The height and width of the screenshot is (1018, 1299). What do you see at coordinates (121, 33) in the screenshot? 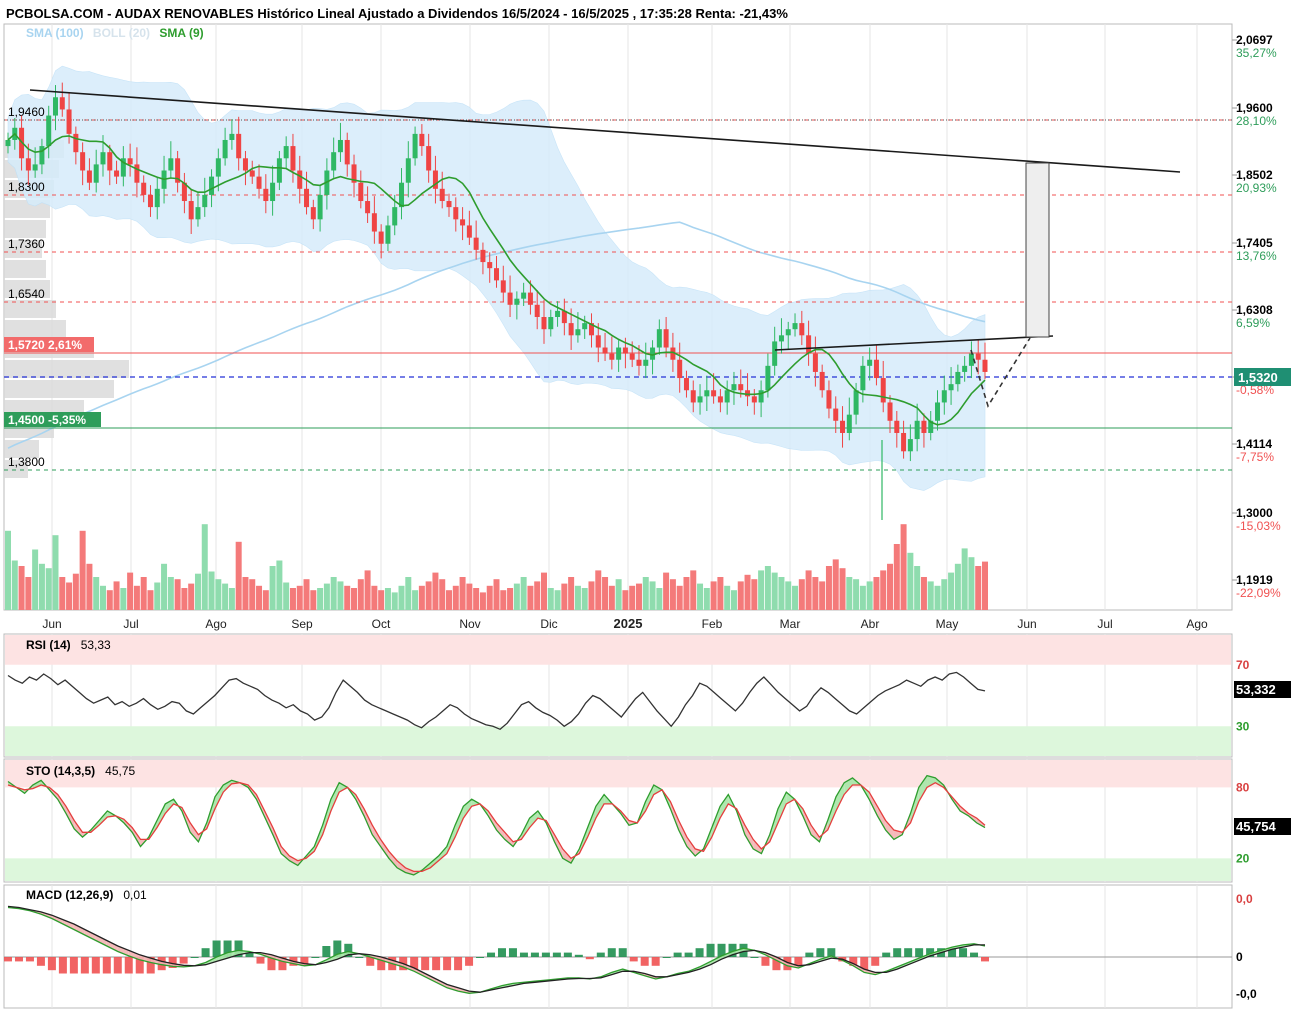
I see `legend-boll: BOLL (20)` at bounding box center [121, 33].